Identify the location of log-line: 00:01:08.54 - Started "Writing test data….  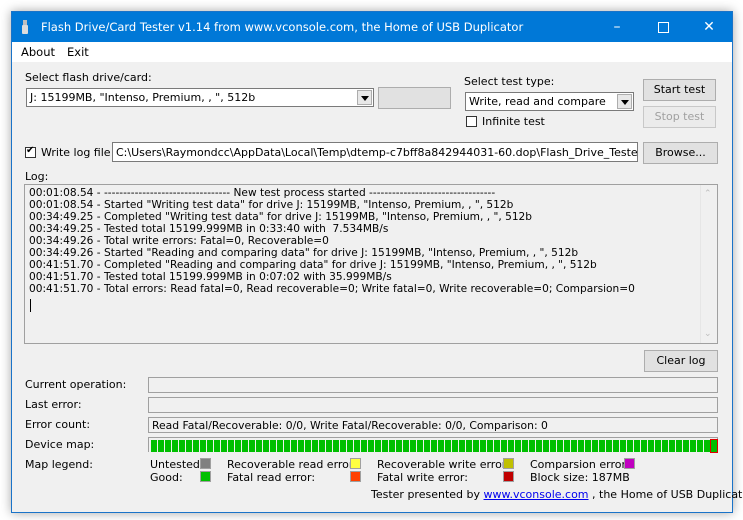
(271, 205).